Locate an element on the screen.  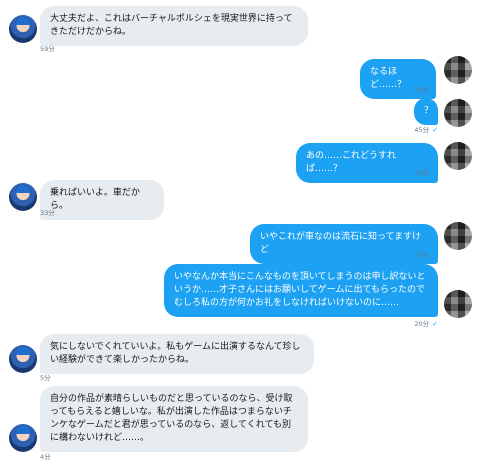
message-time: 33分 is located at coordinates (47, 213).